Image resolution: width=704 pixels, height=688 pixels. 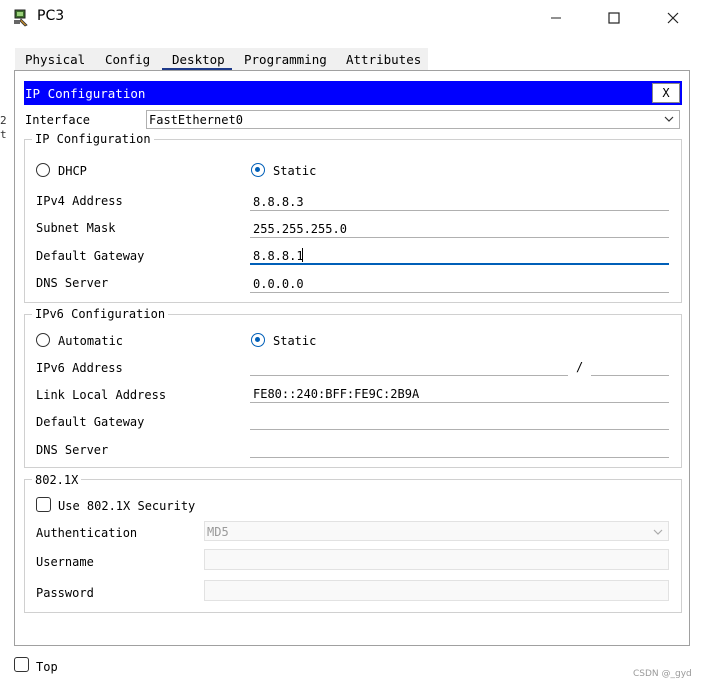 What do you see at coordinates (43, 170) in the screenshot?
I see `dhcp-radio` at bounding box center [43, 170].